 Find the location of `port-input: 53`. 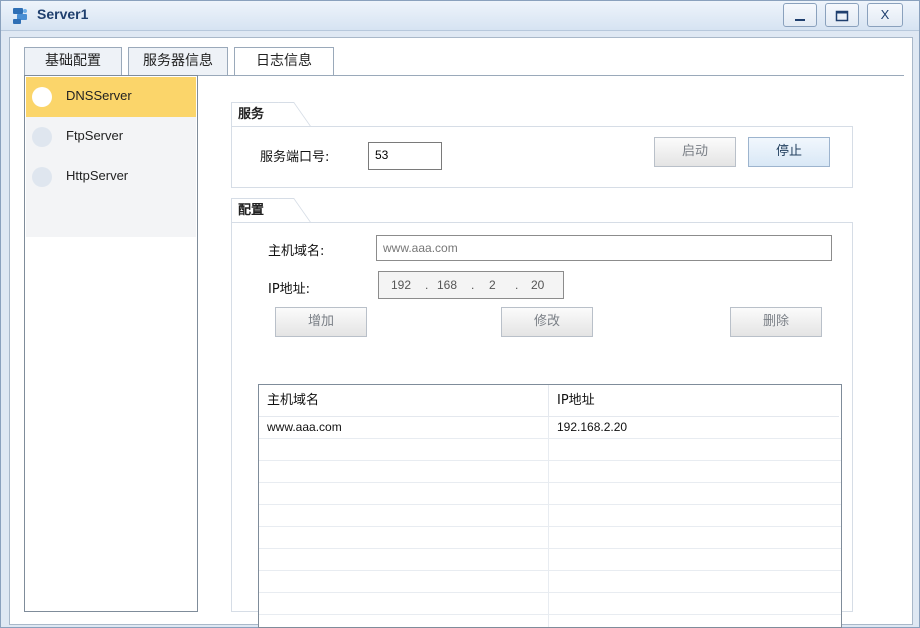

port-input: 53 is located at coordinates (405, 156).